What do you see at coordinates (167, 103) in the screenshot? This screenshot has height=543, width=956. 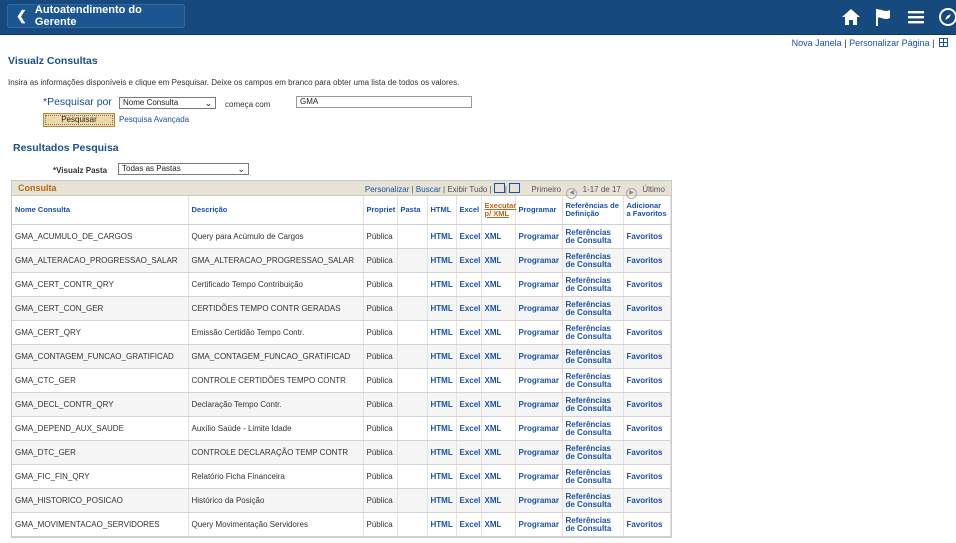 I see `search-by-select: Nome Consulta ⌄` at bounding box center [167, 103].